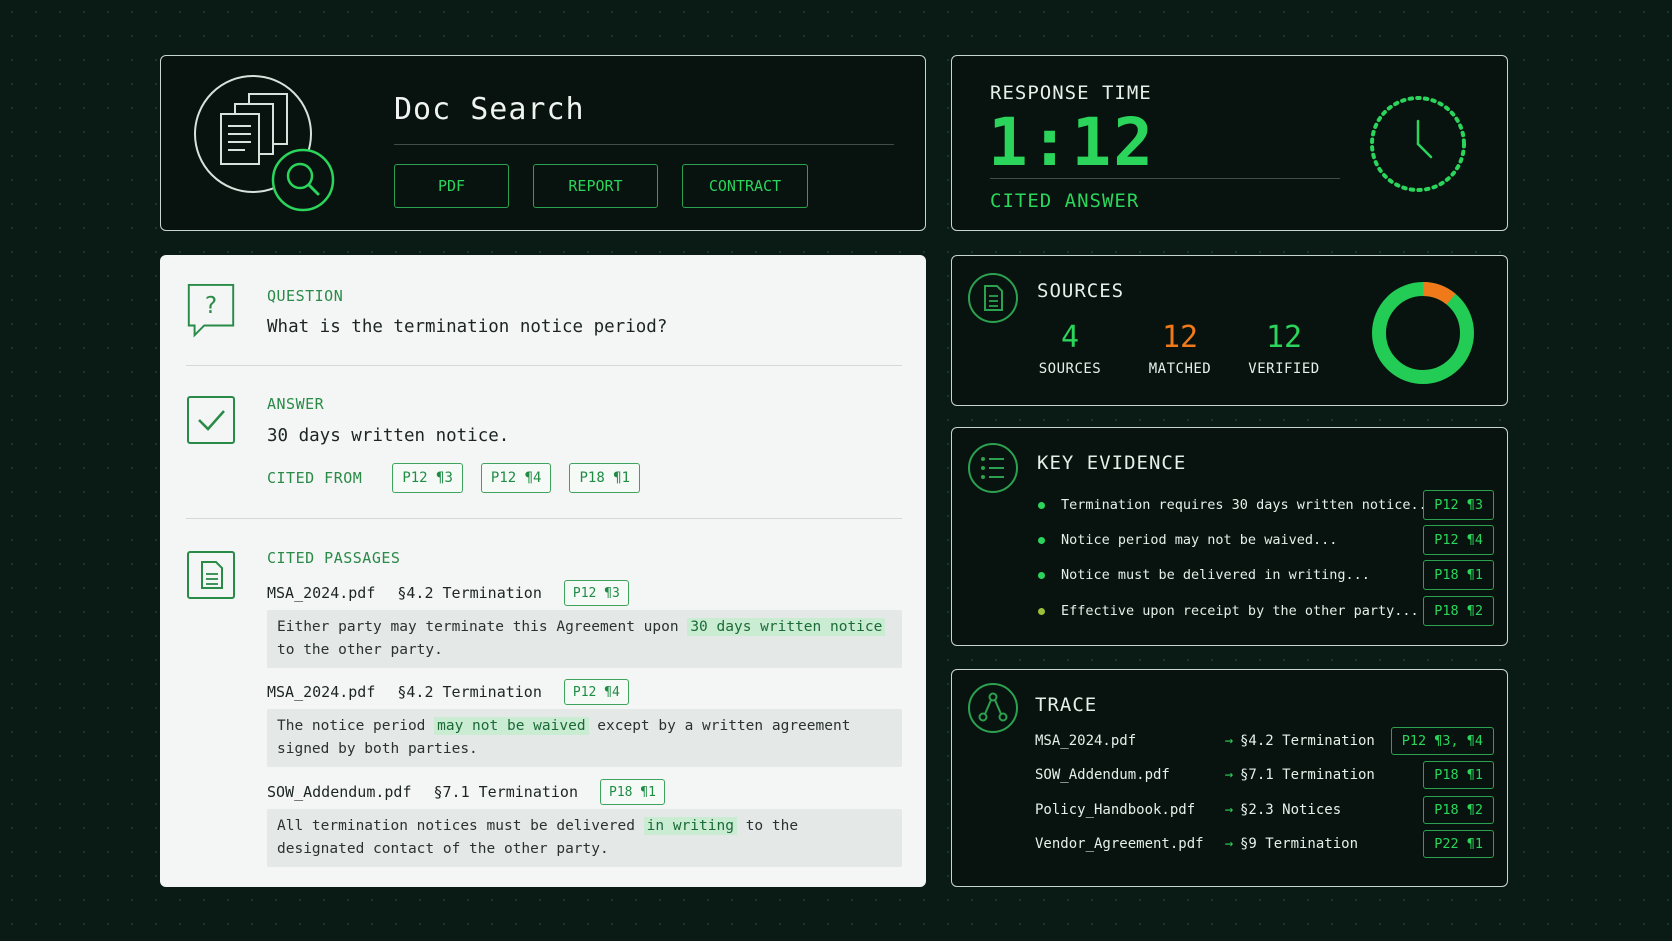  Describe the element at coordinates (388, 436) in the screenshot. I see `answer-text: 30 days written notice.` at that location.